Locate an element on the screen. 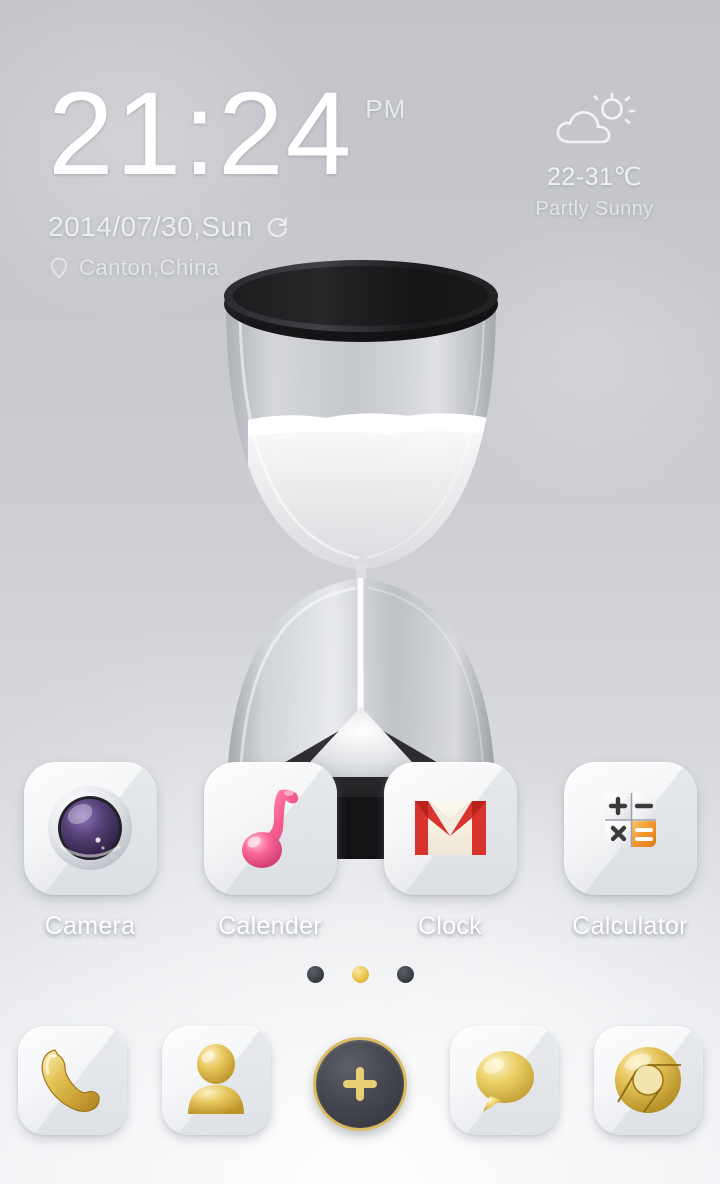  calculator-tile is located at coordinates (630, 828).